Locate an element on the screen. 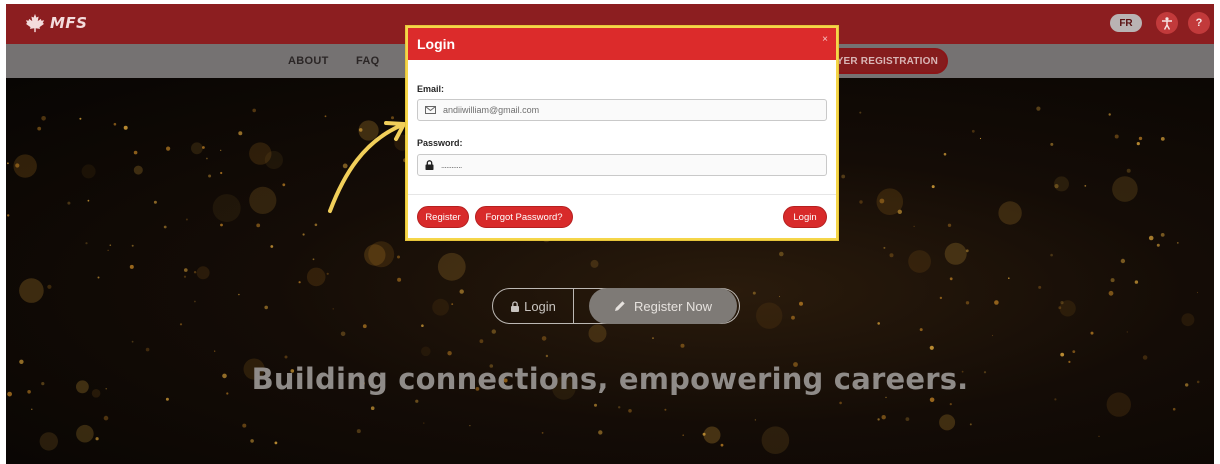  maple-leaf-icon is located at coordinates (35, 23).